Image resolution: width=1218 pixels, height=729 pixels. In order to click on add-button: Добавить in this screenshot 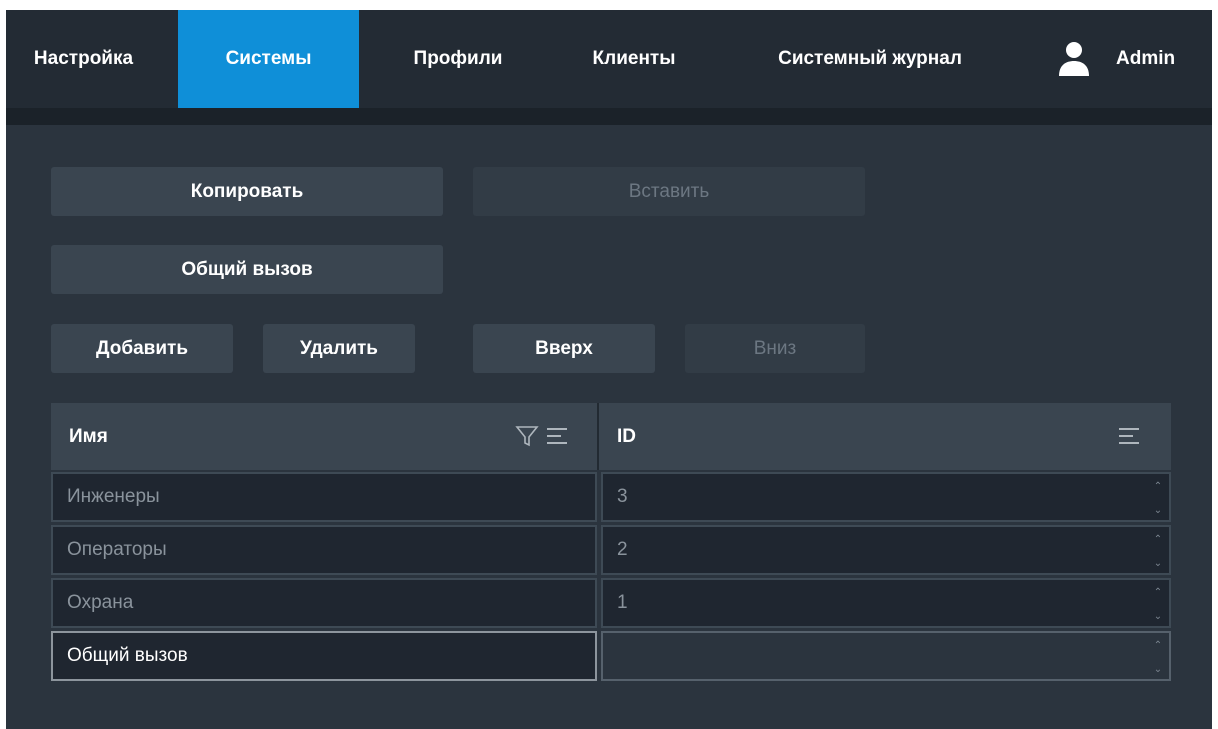, I will do `click(142, 348)`.